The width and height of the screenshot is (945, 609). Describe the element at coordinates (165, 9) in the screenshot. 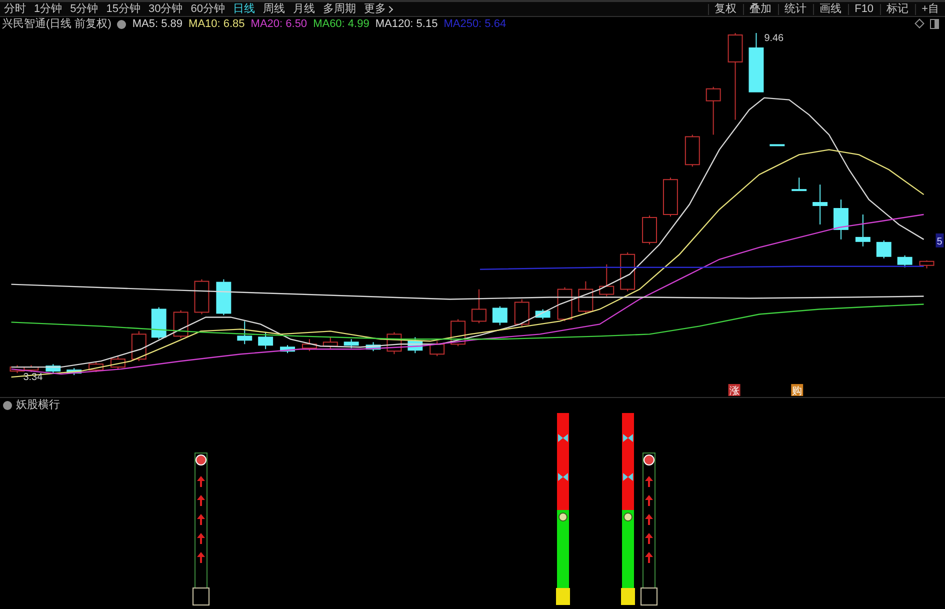

I see `period-tab: 30分钟` at that location.